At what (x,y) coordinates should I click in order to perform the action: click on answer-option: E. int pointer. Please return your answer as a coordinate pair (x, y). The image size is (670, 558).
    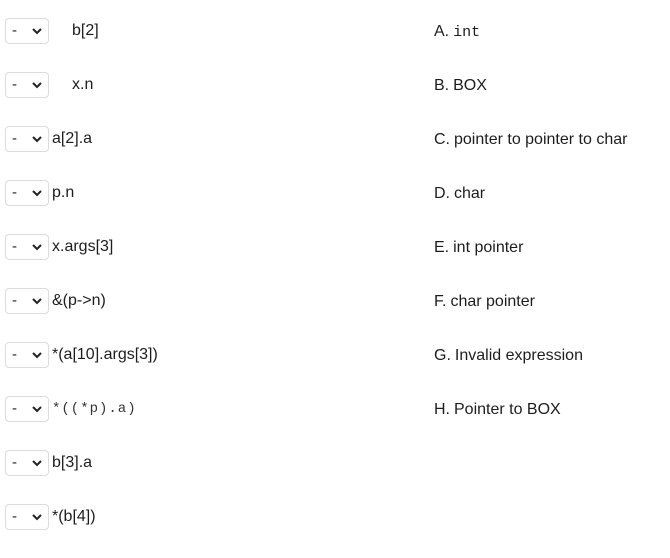
    Looking at the image, I should click on (530, 264).